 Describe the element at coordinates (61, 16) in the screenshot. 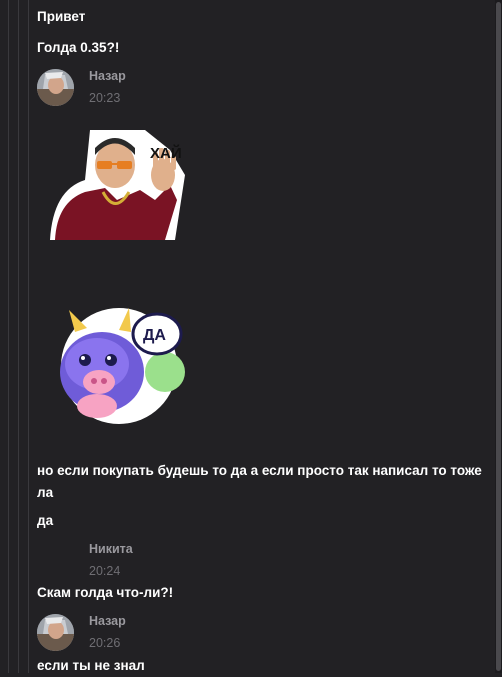

I see `message-text: Привет` at that location.